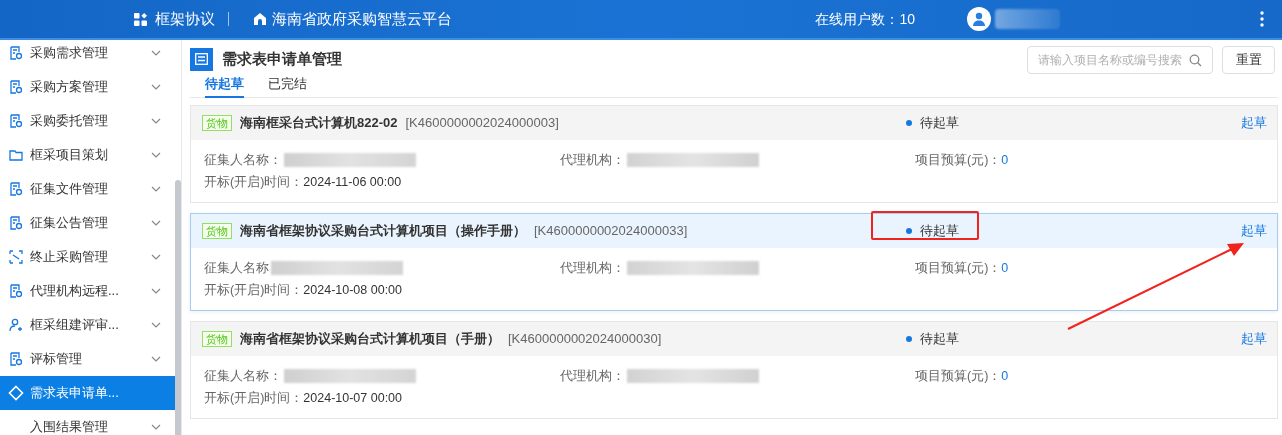  Describe the element at coordinates (865, 19) in the screenshot. I see `online-users-count: 在线用户数：10` at that location.